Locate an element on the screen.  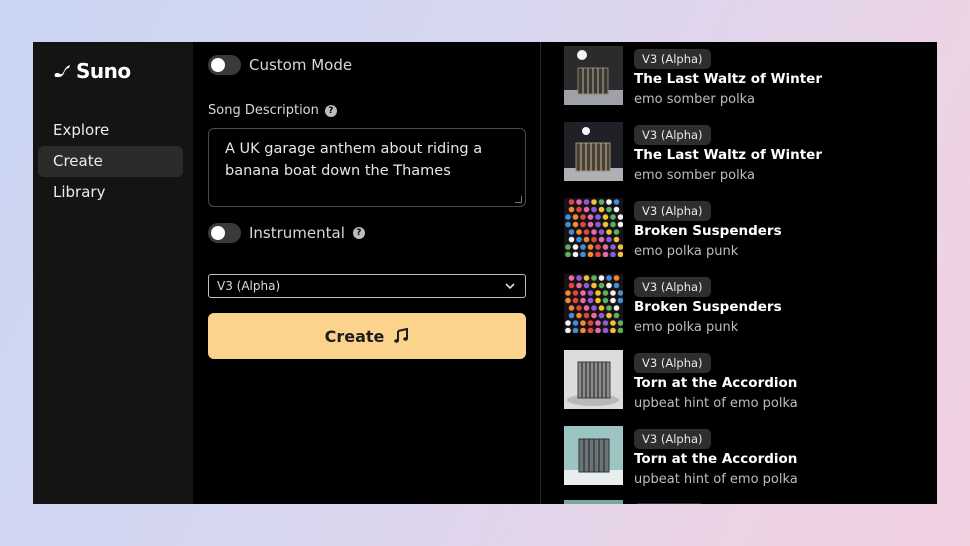
logo: Suno is located at coordinates (113, 71).